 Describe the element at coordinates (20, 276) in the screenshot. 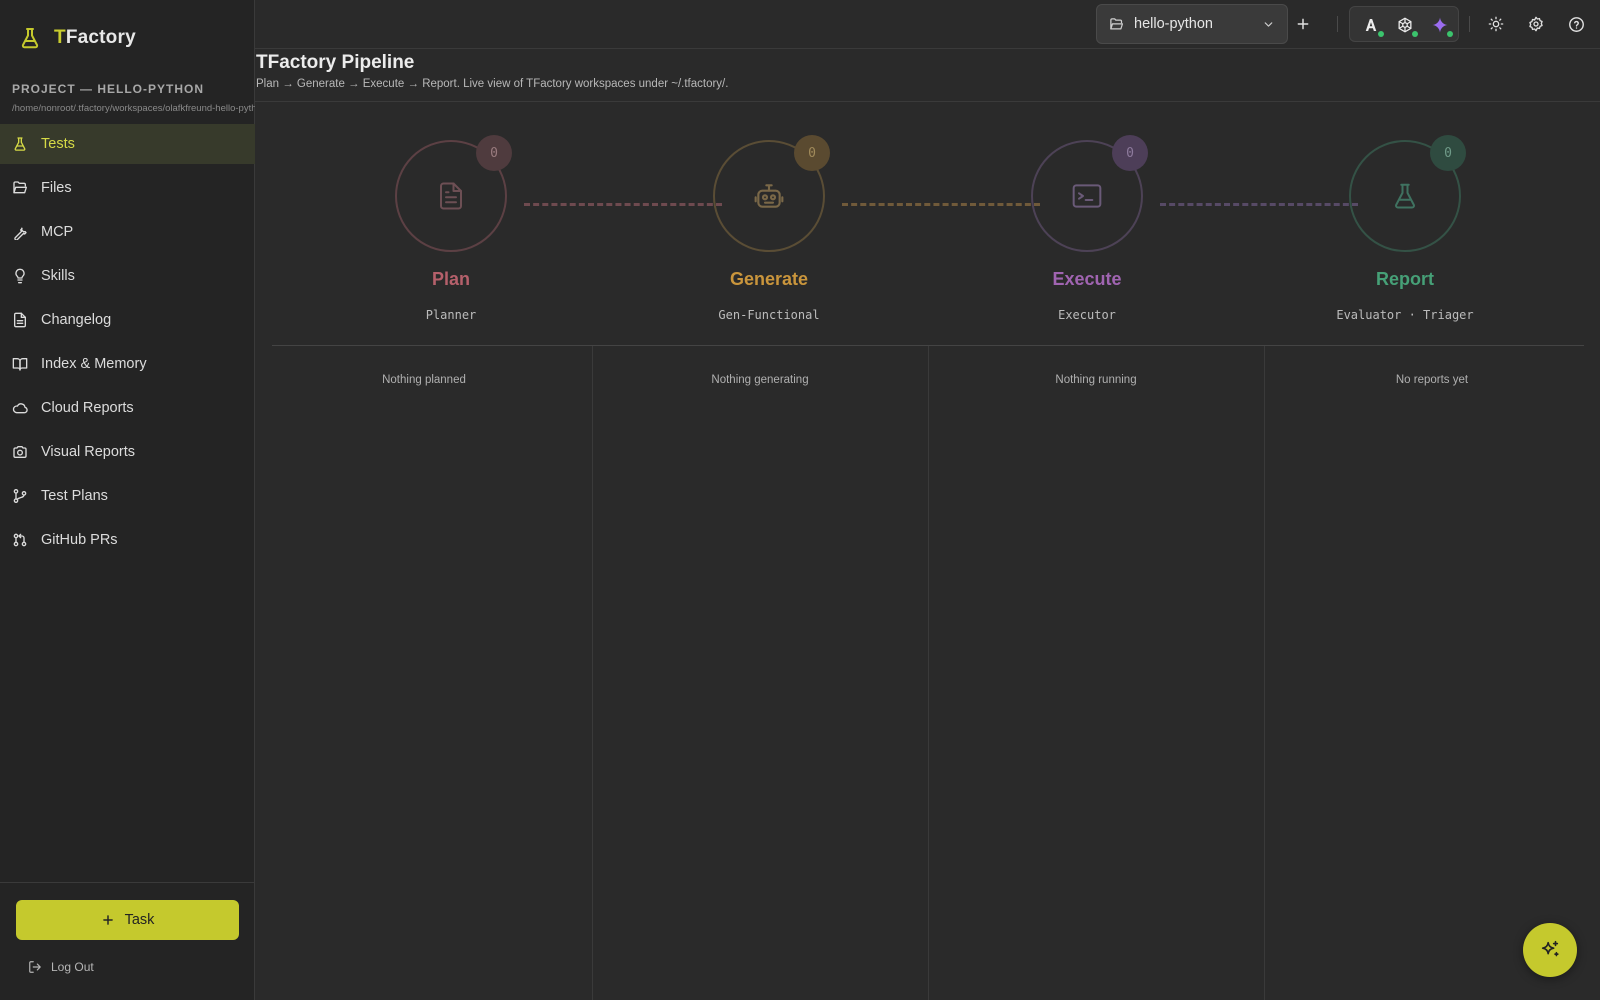

I see `lightbulb-icon` at that location.